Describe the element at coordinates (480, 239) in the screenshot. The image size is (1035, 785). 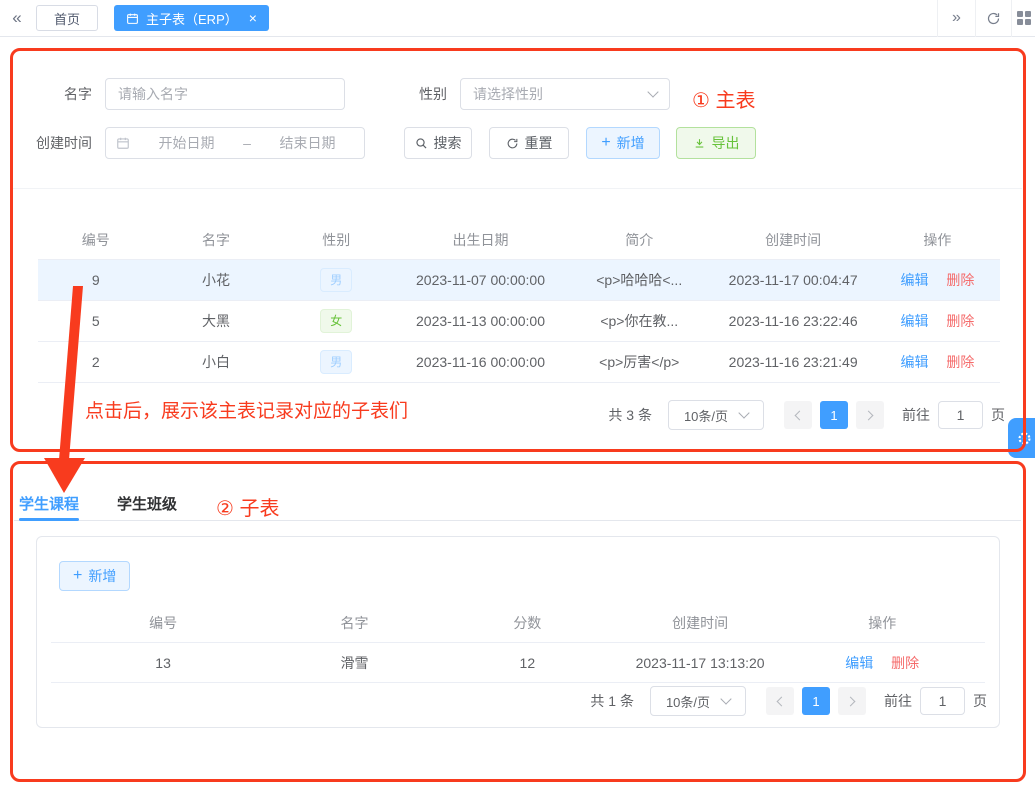
I see `col-header-birth: 出生日期` at that location.